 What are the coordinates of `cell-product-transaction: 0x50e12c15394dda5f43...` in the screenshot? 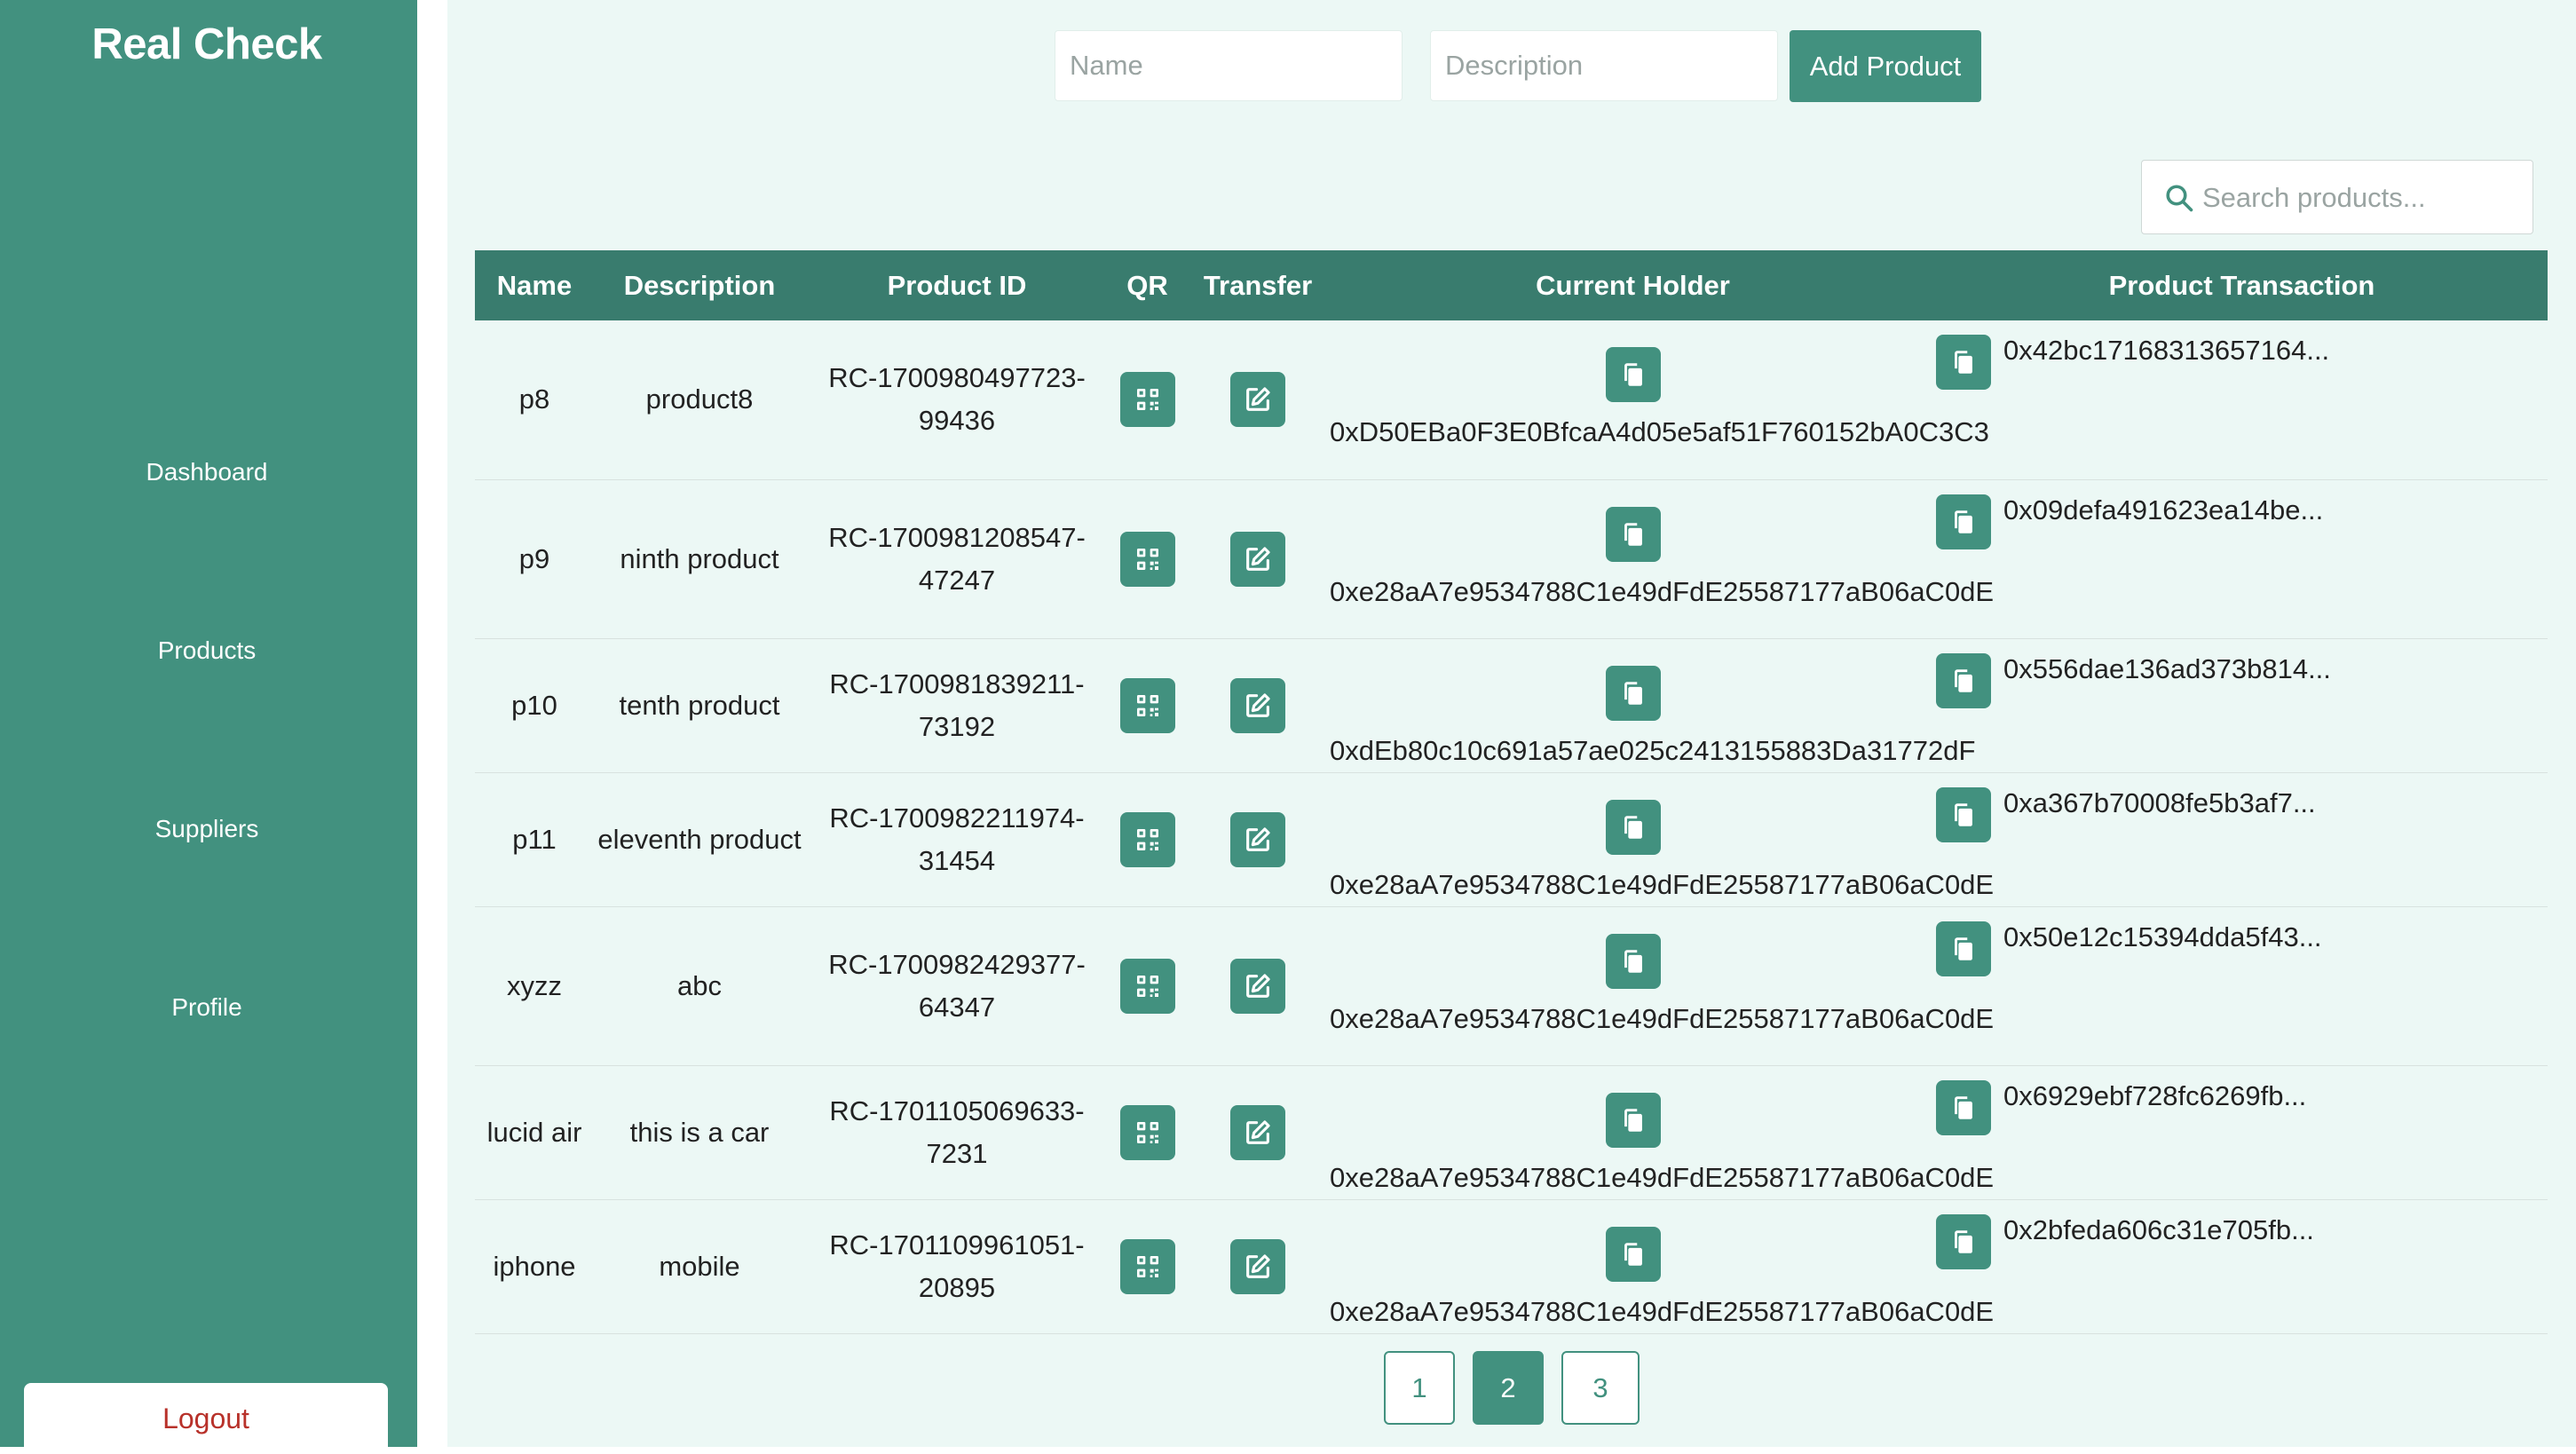 It's located at (2242, 986).